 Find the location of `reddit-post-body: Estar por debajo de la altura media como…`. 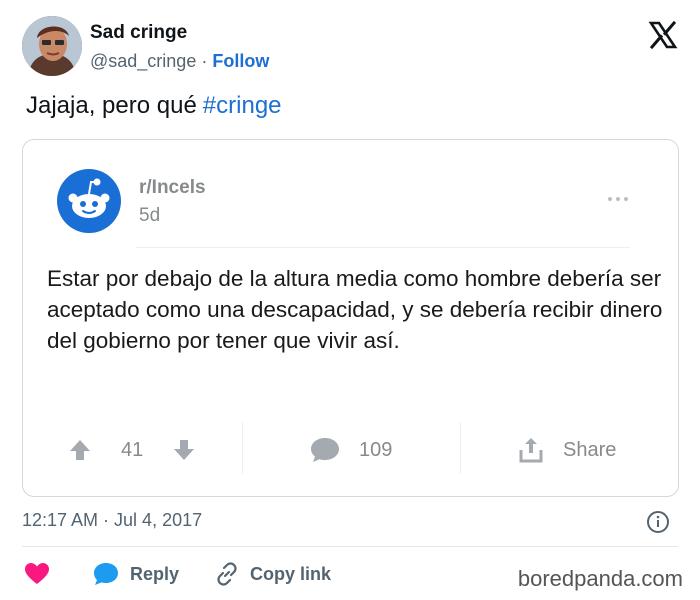

reddit-post-body: Estar por debajo de la altura media como… is located at coordinates (355, 309).